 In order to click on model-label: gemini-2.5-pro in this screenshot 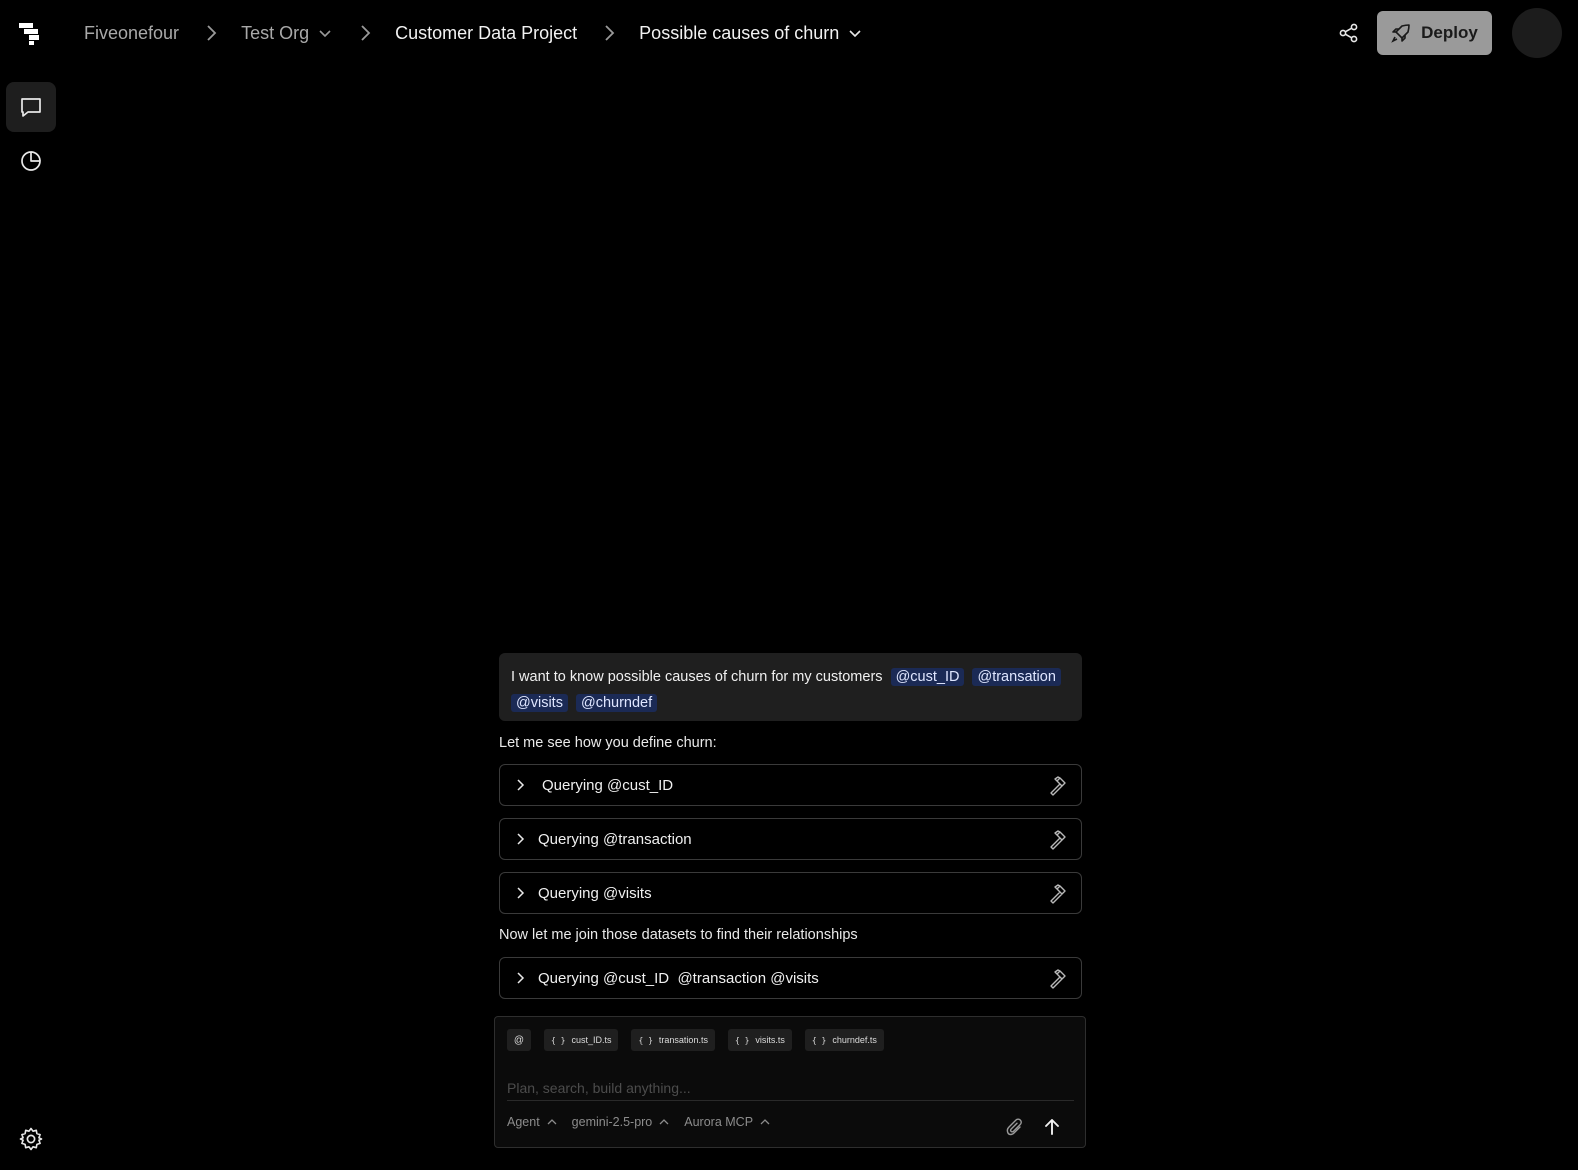, I will do `click(612, 1122)`.